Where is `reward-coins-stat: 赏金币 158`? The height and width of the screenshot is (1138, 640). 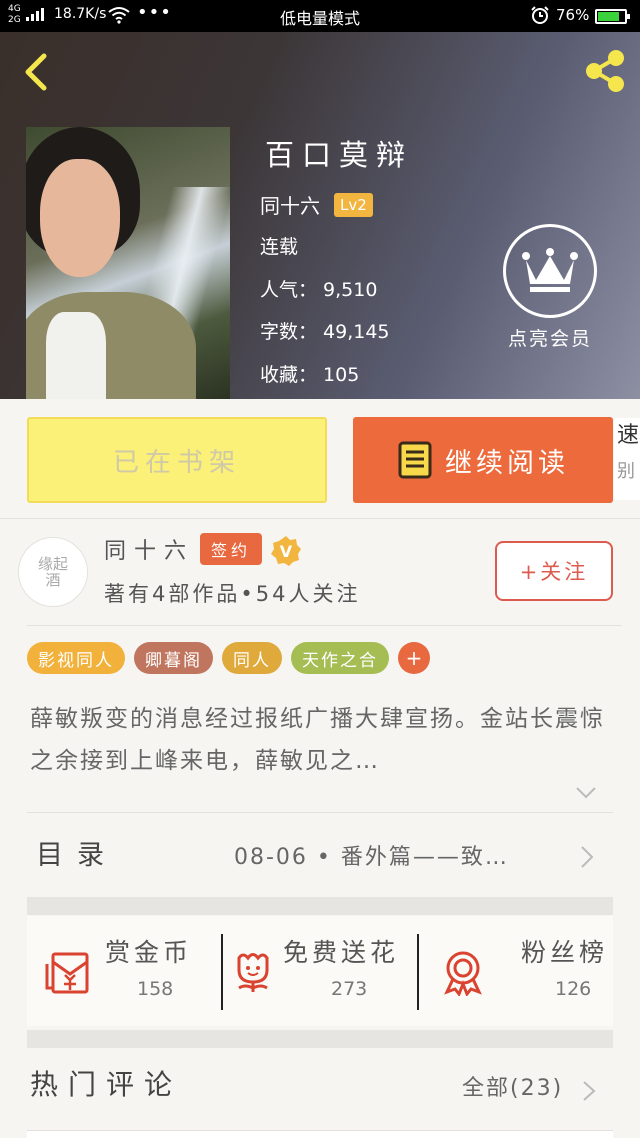
reward-coins-stat: 赏金币 158 is located at coordinates (124, 971).